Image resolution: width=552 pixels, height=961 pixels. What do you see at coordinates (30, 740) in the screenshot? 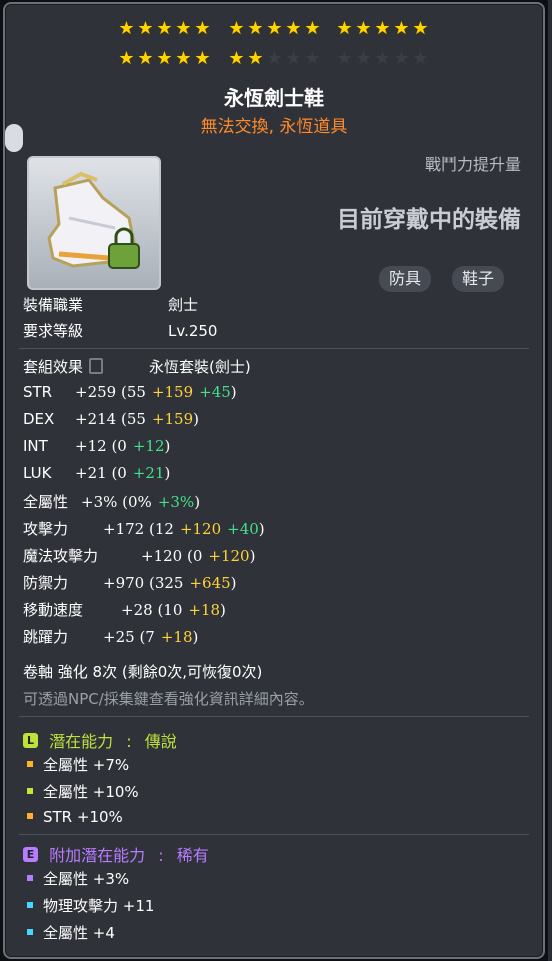
I see `legendary-badge-icon: L` at bounding box center [30, 740].